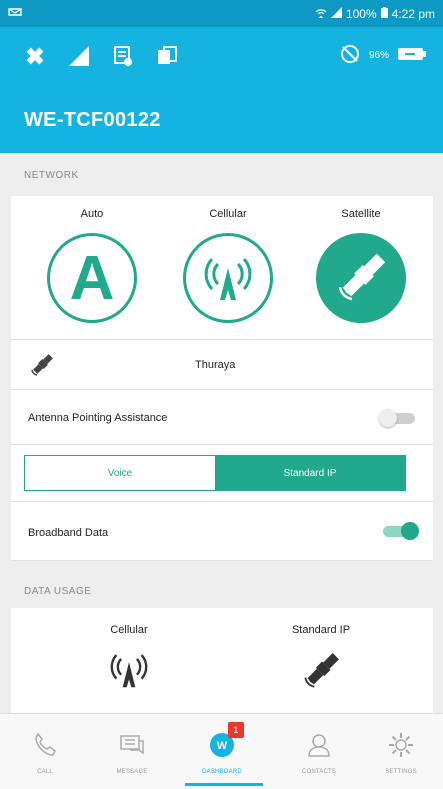  I want to click on dashboard-badge: 1, so click(236, 730).